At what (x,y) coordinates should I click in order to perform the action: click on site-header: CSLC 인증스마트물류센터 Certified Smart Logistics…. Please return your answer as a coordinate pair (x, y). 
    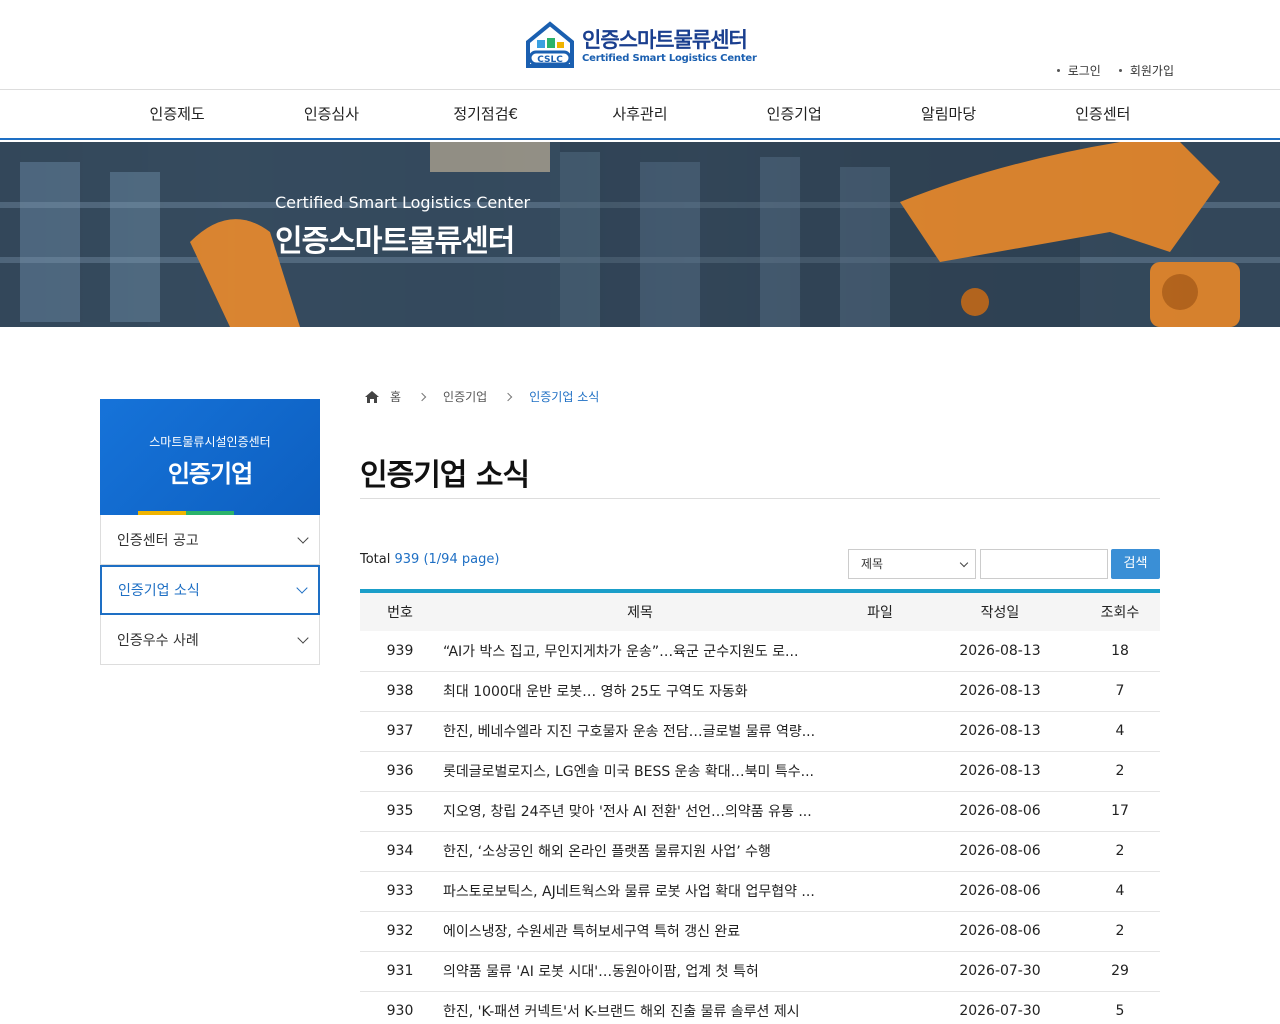
    Looking at the image, I should click on (640, 45).